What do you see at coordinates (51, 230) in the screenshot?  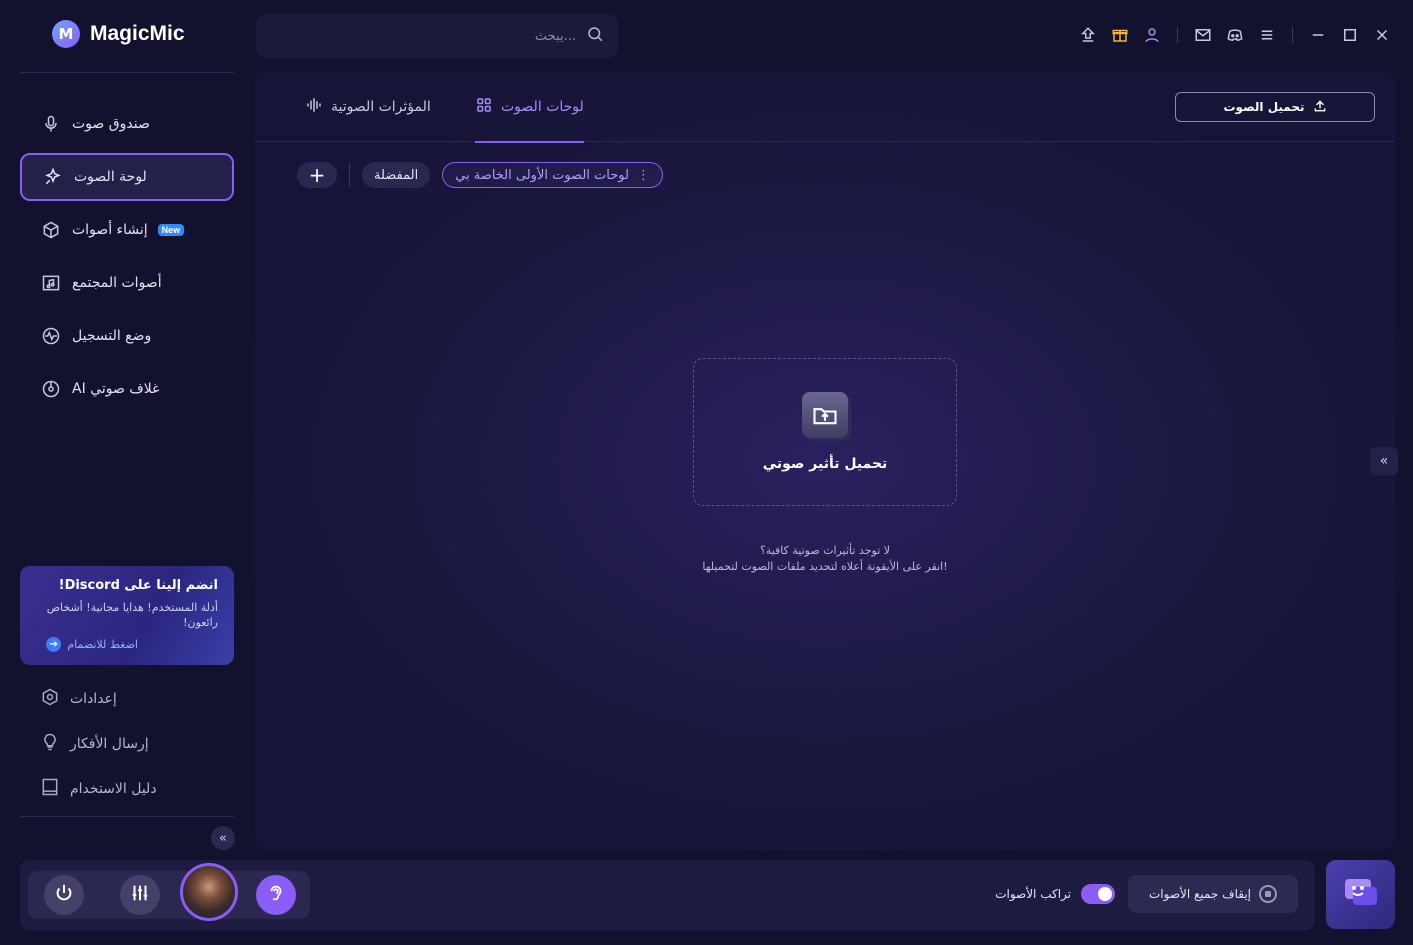 I see `cube-icon` at bounding box center [51, 230].